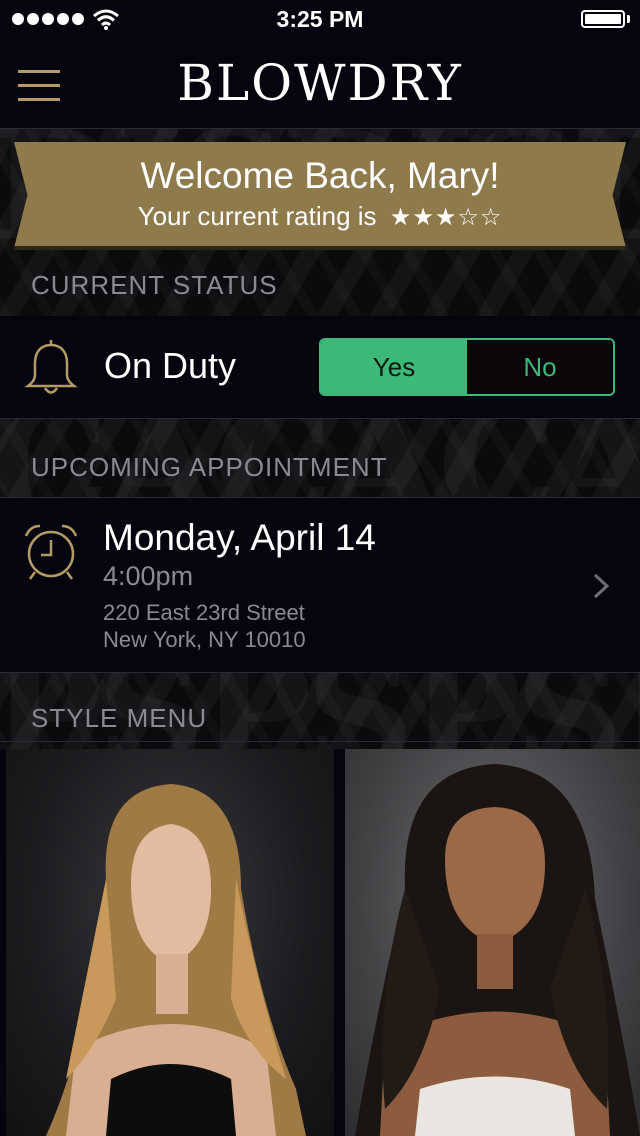 This screenshot has width=640, height=1136. I want to click on welcome-message: Welcome Back, Mary!, so click(320, 175).